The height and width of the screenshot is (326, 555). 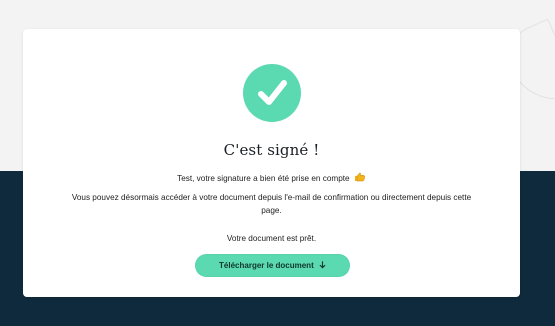 What do you see at coordinates (322, 262) in the screenshot?
I see `down-arrow-icon` at bounding box center [322, 262].